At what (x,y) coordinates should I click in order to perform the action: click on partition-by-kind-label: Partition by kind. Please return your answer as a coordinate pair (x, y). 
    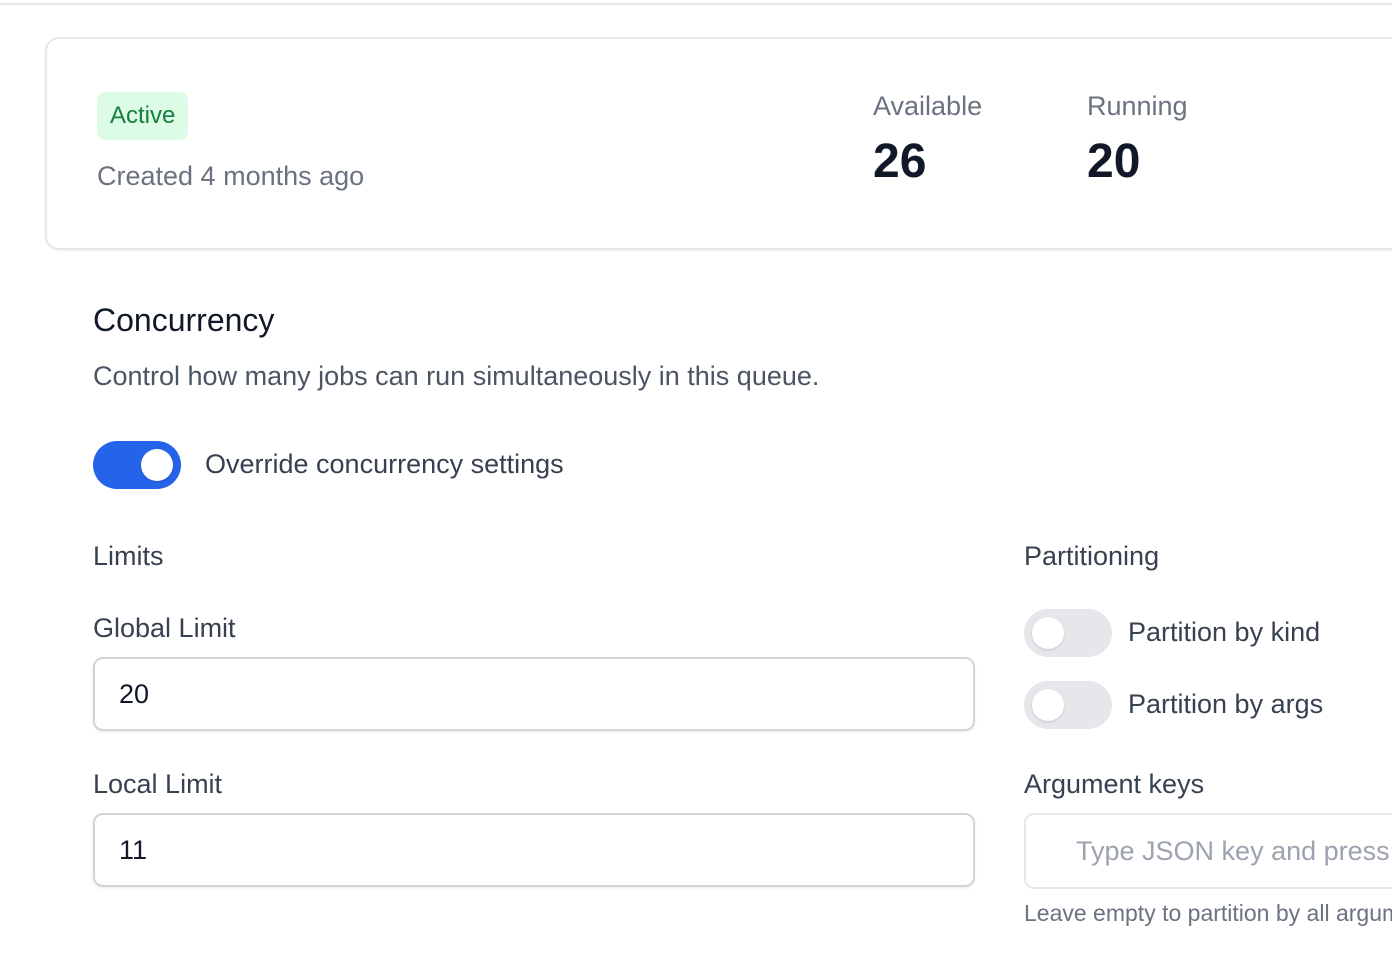
    Looking at the image, I should click on (1224, 632).